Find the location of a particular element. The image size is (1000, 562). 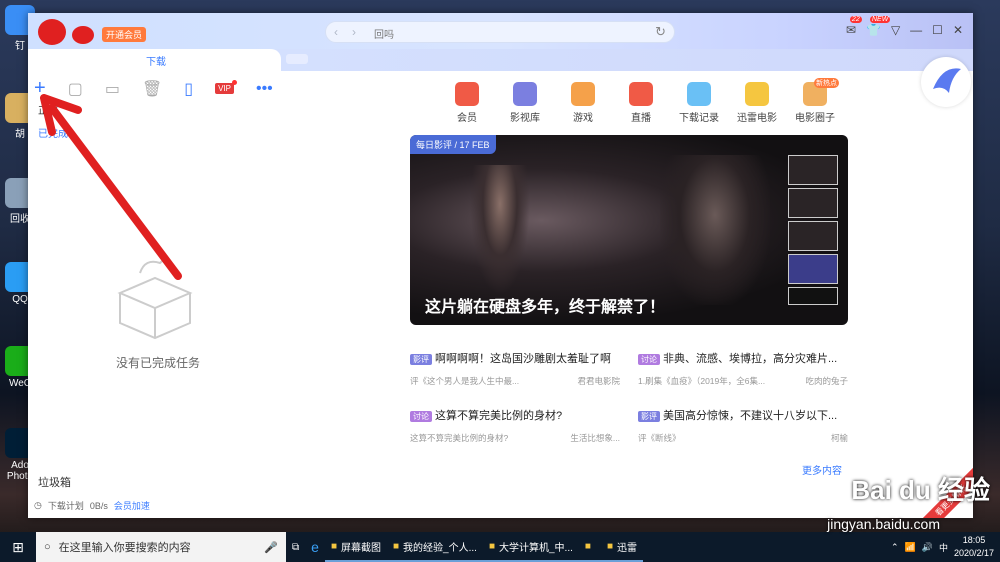

avatar is located at coordinates (52, 32).